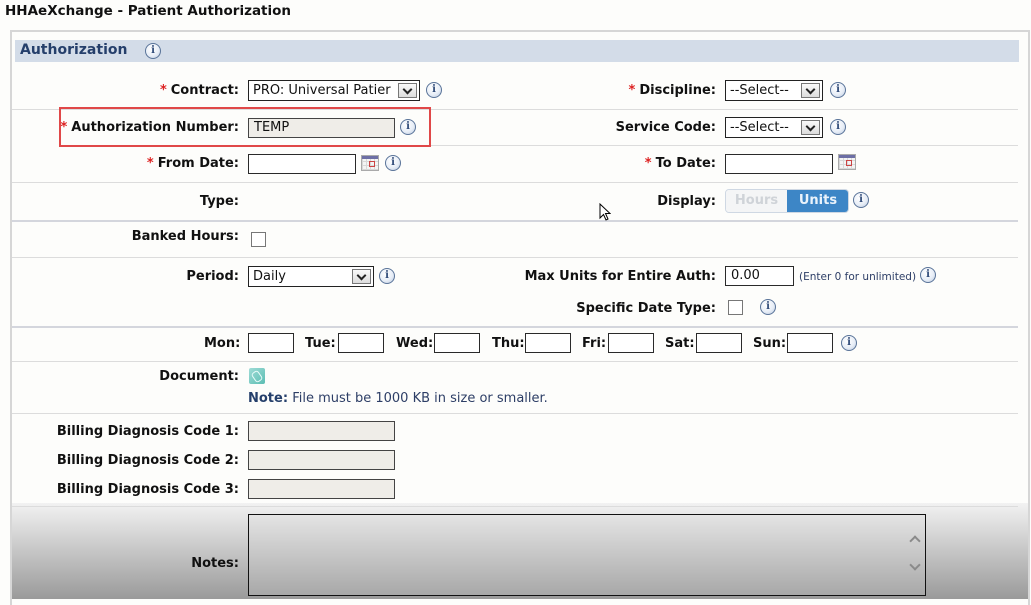  What do you see at coordinates (457, 343) in the screenshot?
I see `day-input-wed` at bounding box center [457, 343].